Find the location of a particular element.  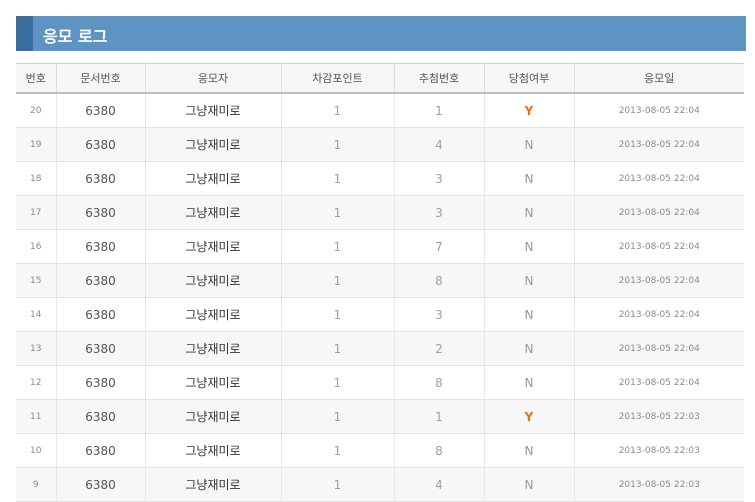

column-header-win-status: 당첨여부 is located at coordinates (529, 78).